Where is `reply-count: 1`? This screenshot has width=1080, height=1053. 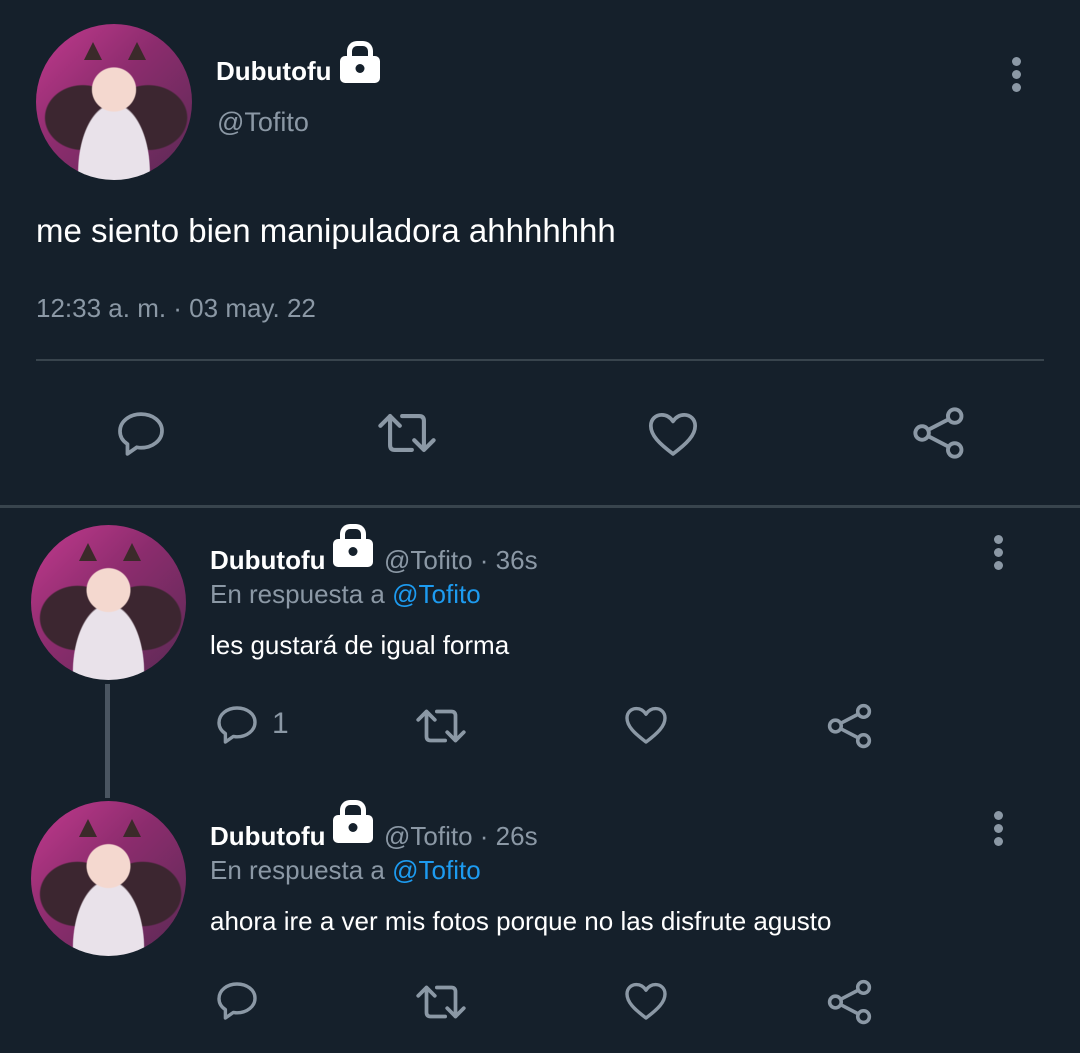
reply-count: 1 is located at coordinates (280, 723).